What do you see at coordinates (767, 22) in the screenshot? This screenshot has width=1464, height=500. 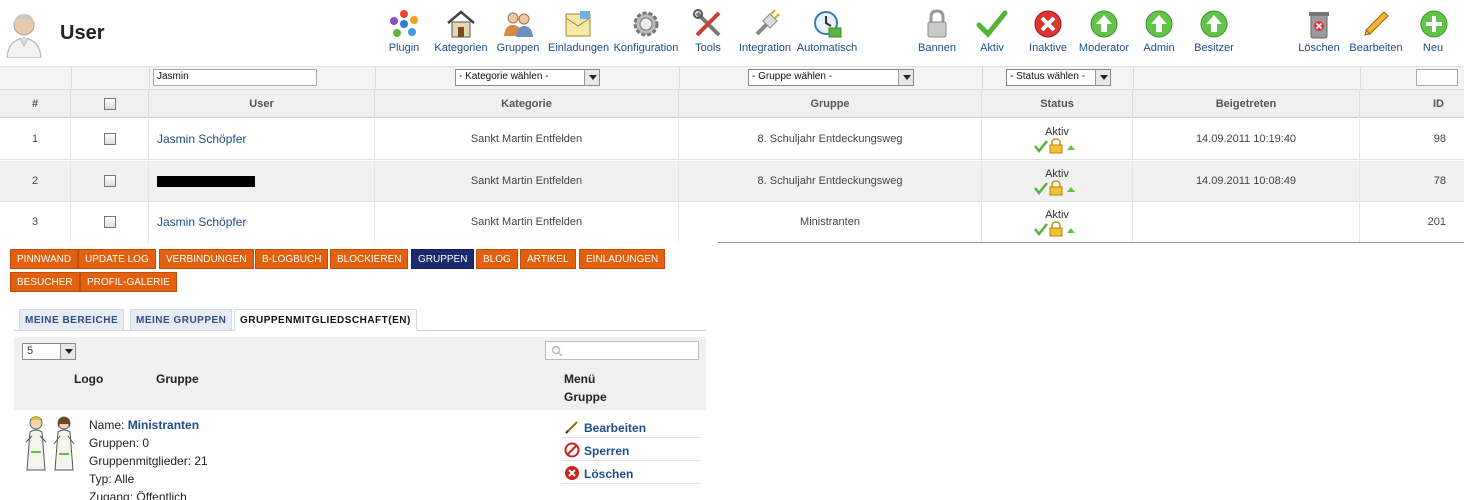 I see `plug-icon` at bounding box center [767, 22].